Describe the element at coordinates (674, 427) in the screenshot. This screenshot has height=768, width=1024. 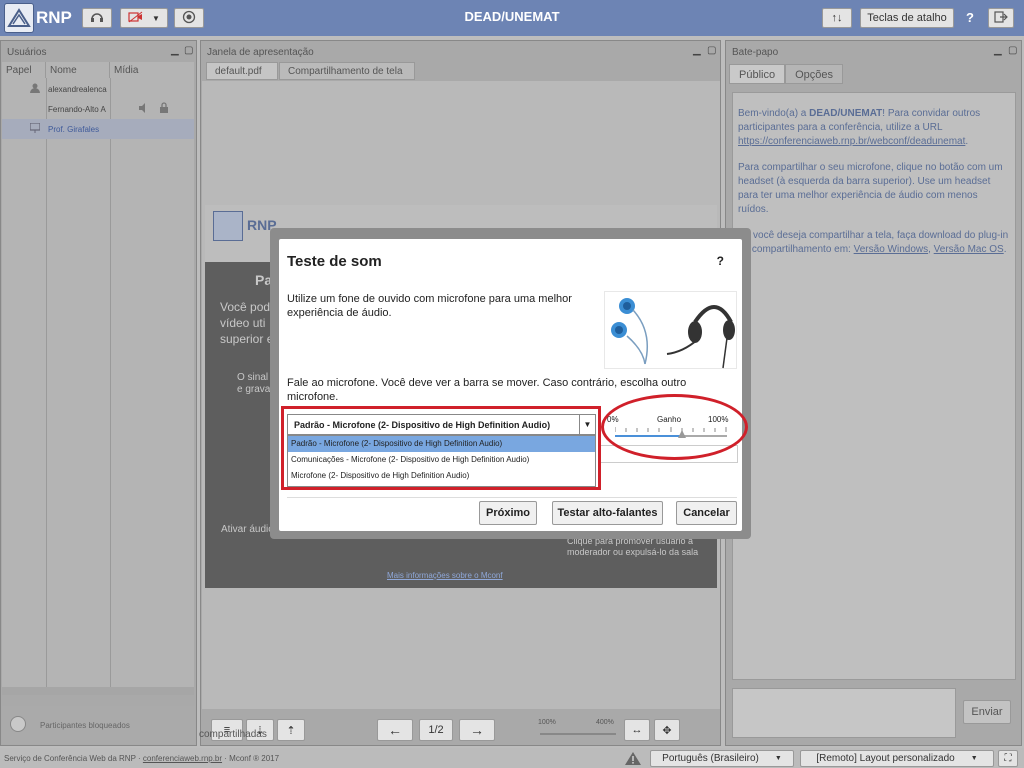
I see `highlight-ellipse` at that location.